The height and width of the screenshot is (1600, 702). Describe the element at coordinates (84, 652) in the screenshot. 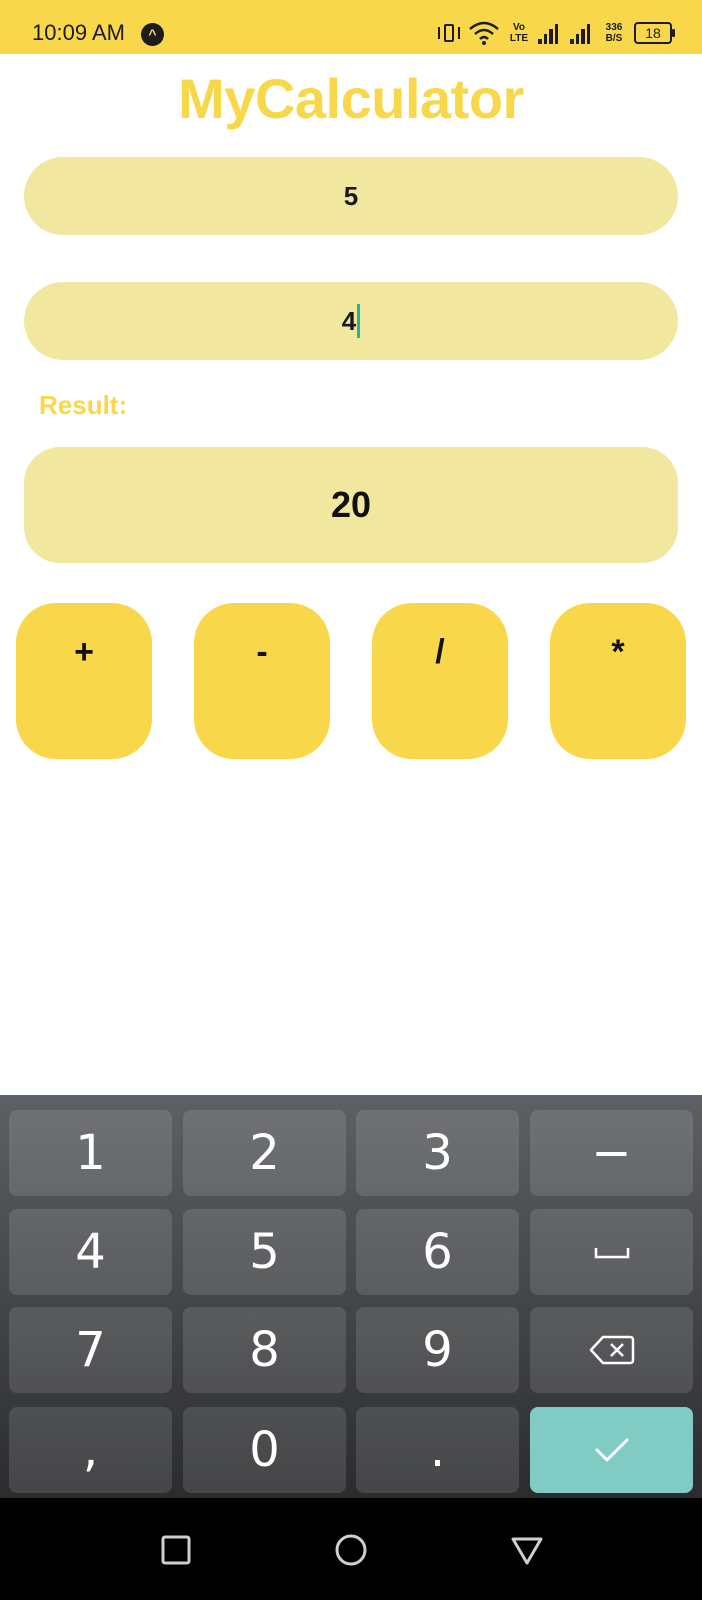

I see `add-button-label: +` at that location.